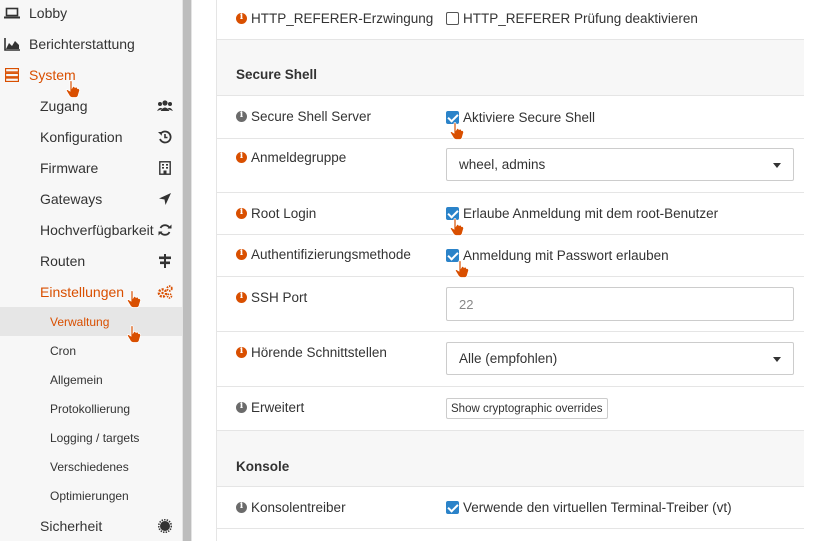 The width and height of the screenshot is (821, 541). I want to click on field-label: SSH Port, so click(271, 297).